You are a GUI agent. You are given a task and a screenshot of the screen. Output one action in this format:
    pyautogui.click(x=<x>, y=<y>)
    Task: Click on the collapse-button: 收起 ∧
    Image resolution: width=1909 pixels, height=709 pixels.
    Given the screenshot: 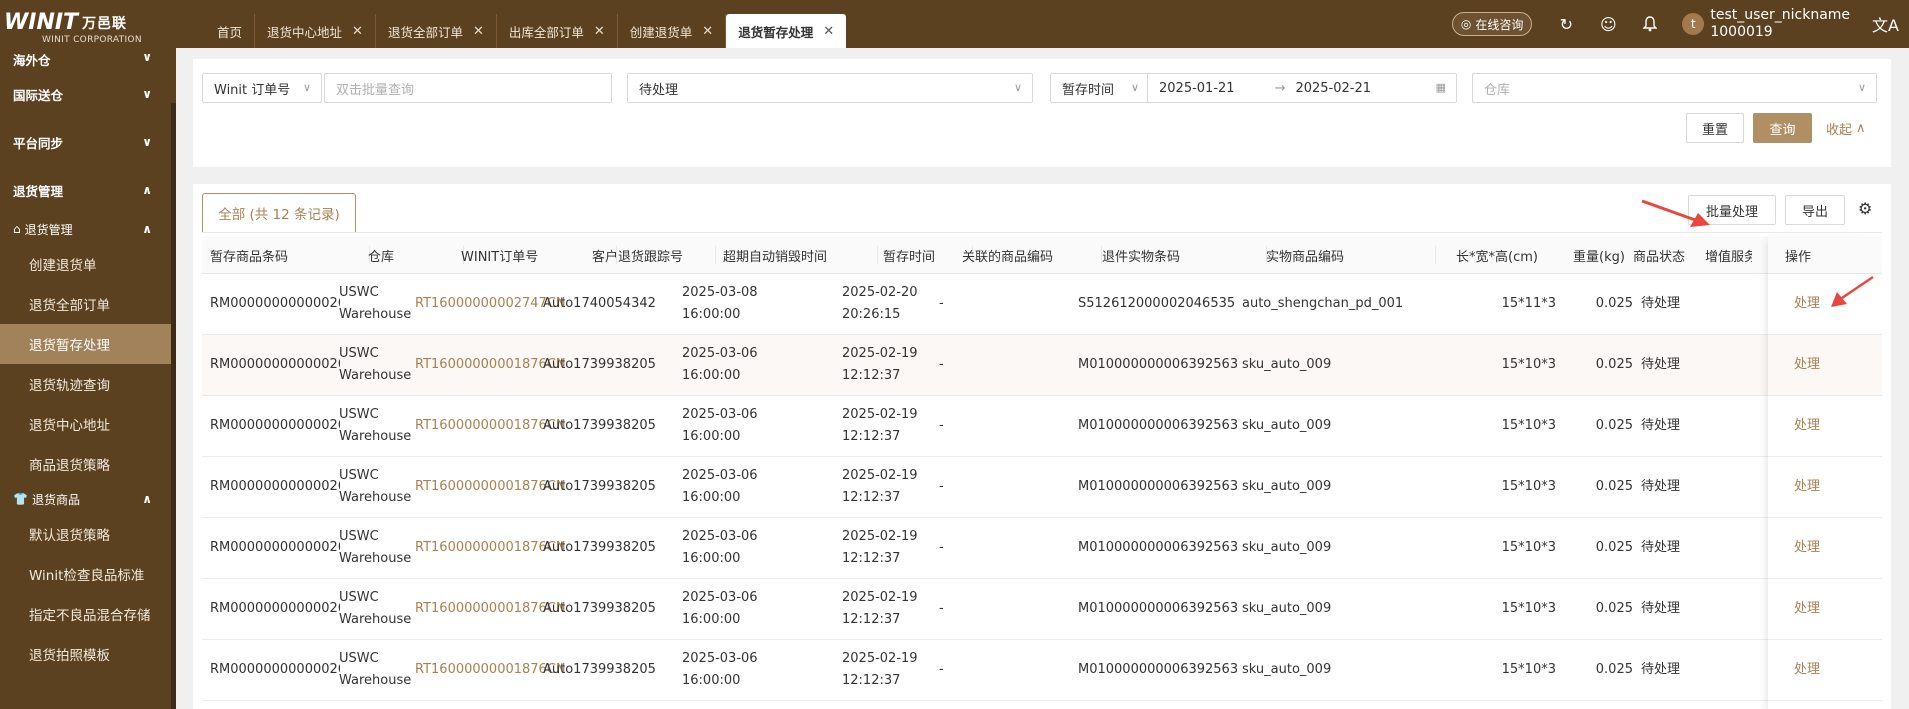 What is the action you would take?
    pyautogui.click(x=1846, y=128)
    